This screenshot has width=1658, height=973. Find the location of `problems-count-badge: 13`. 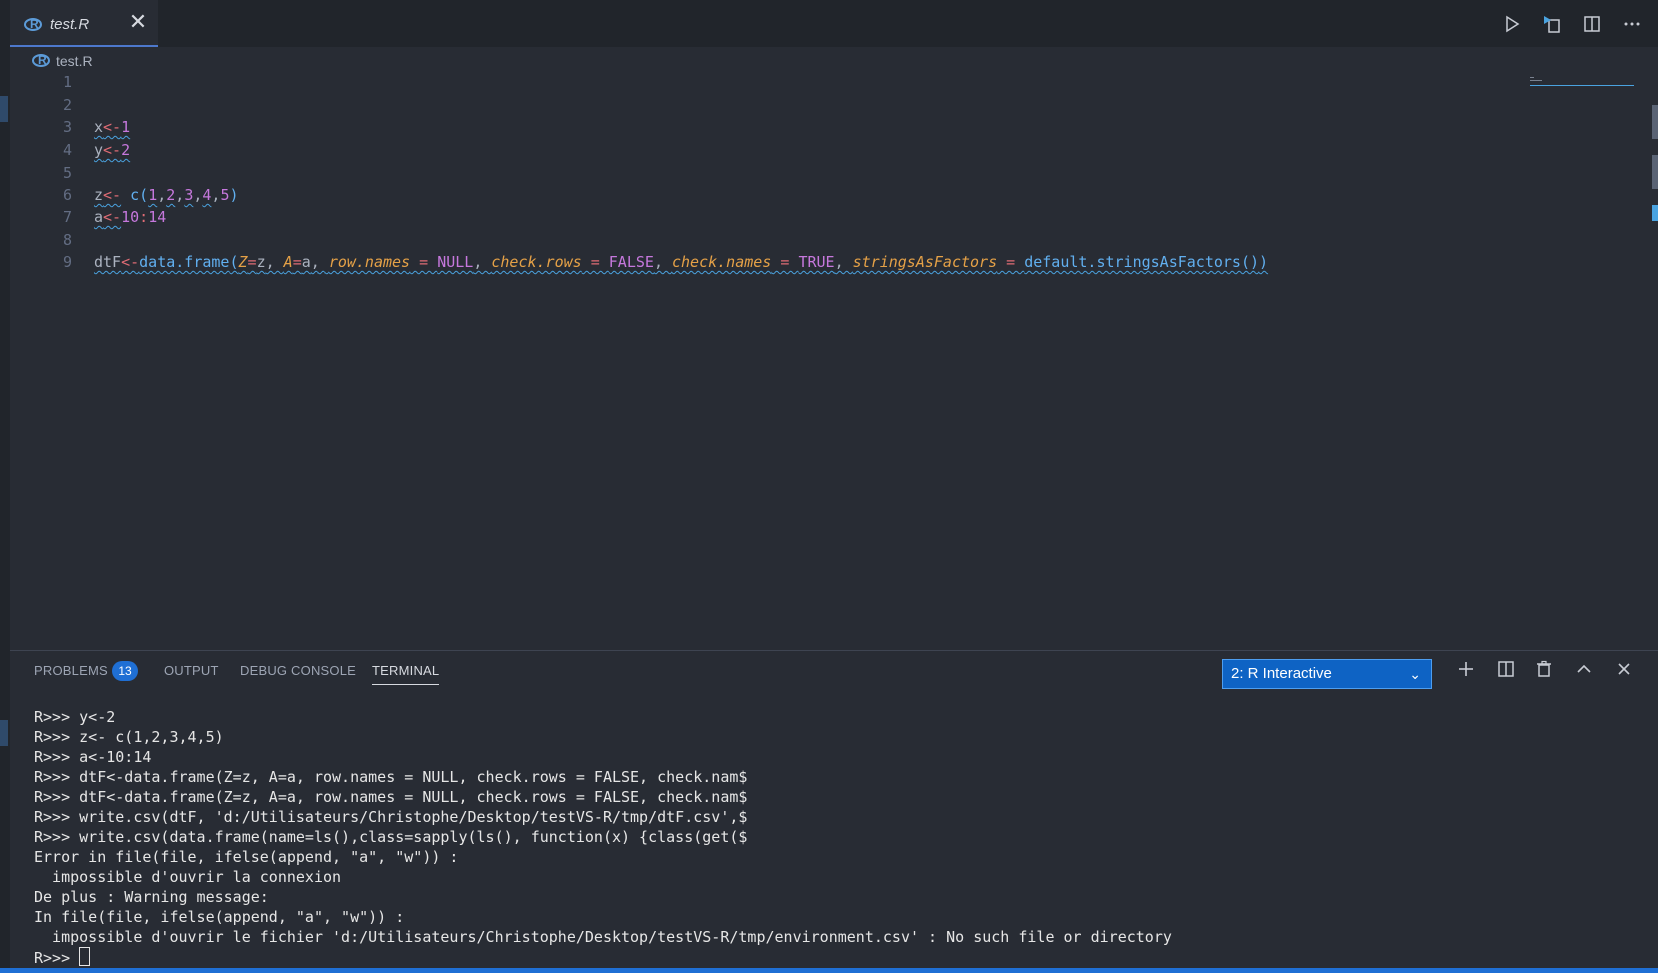

problems-count-badge: 13 is located at coordinates (125, 671).